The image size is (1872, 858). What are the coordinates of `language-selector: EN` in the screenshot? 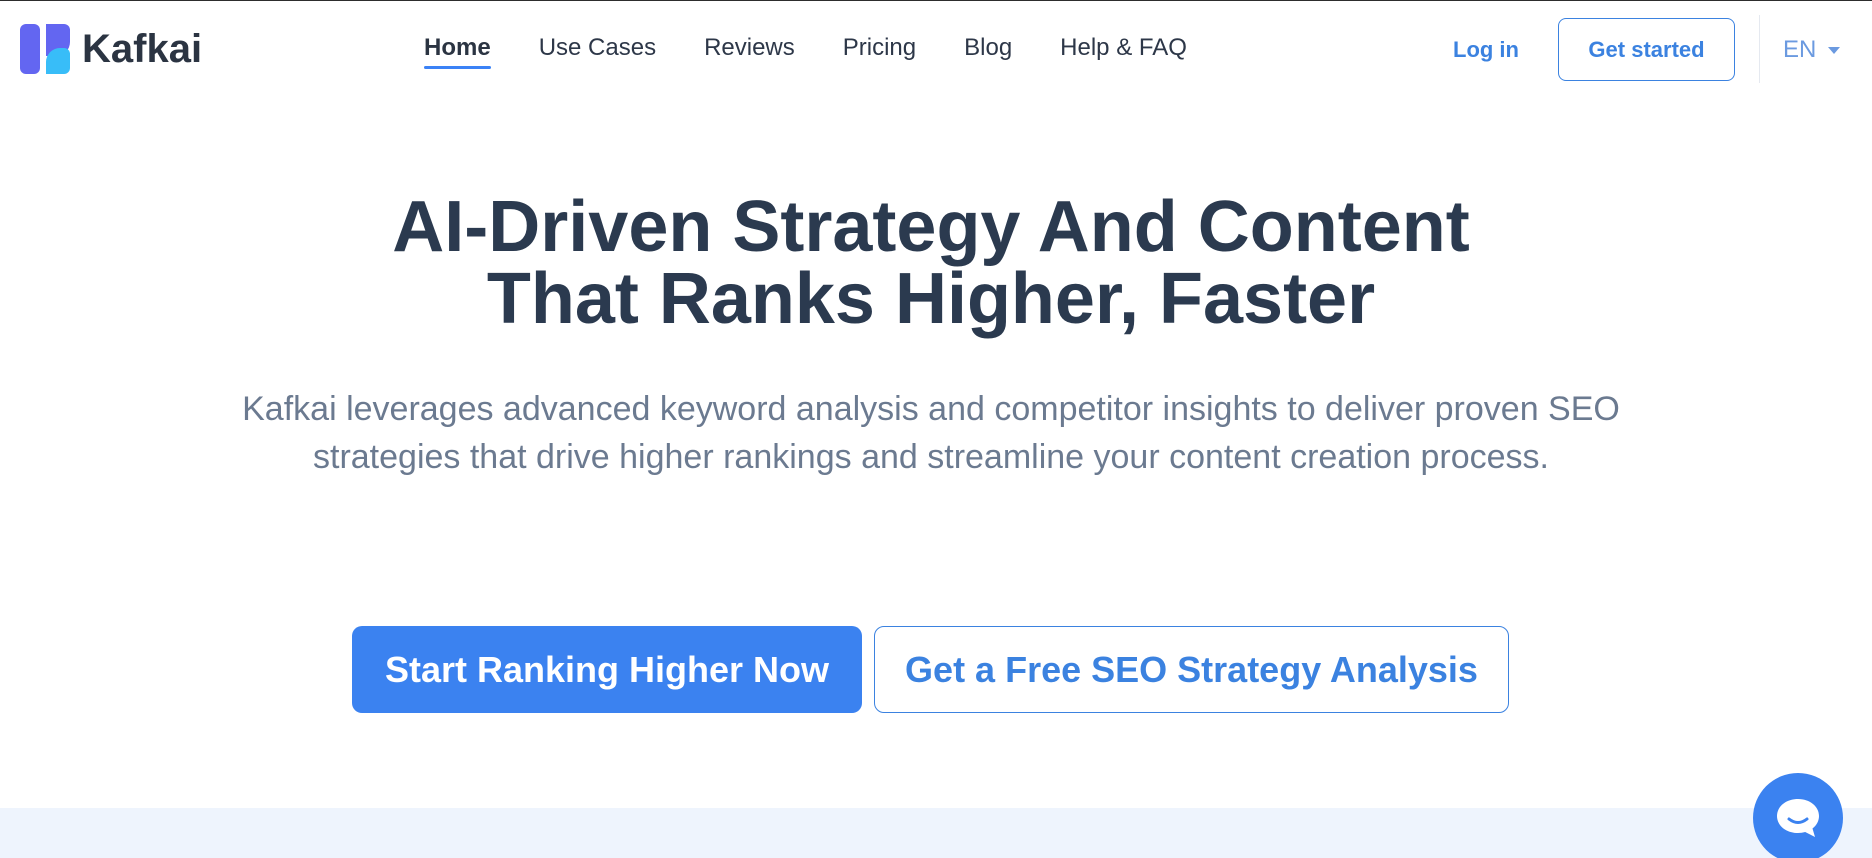 It's located at (1812, 50).